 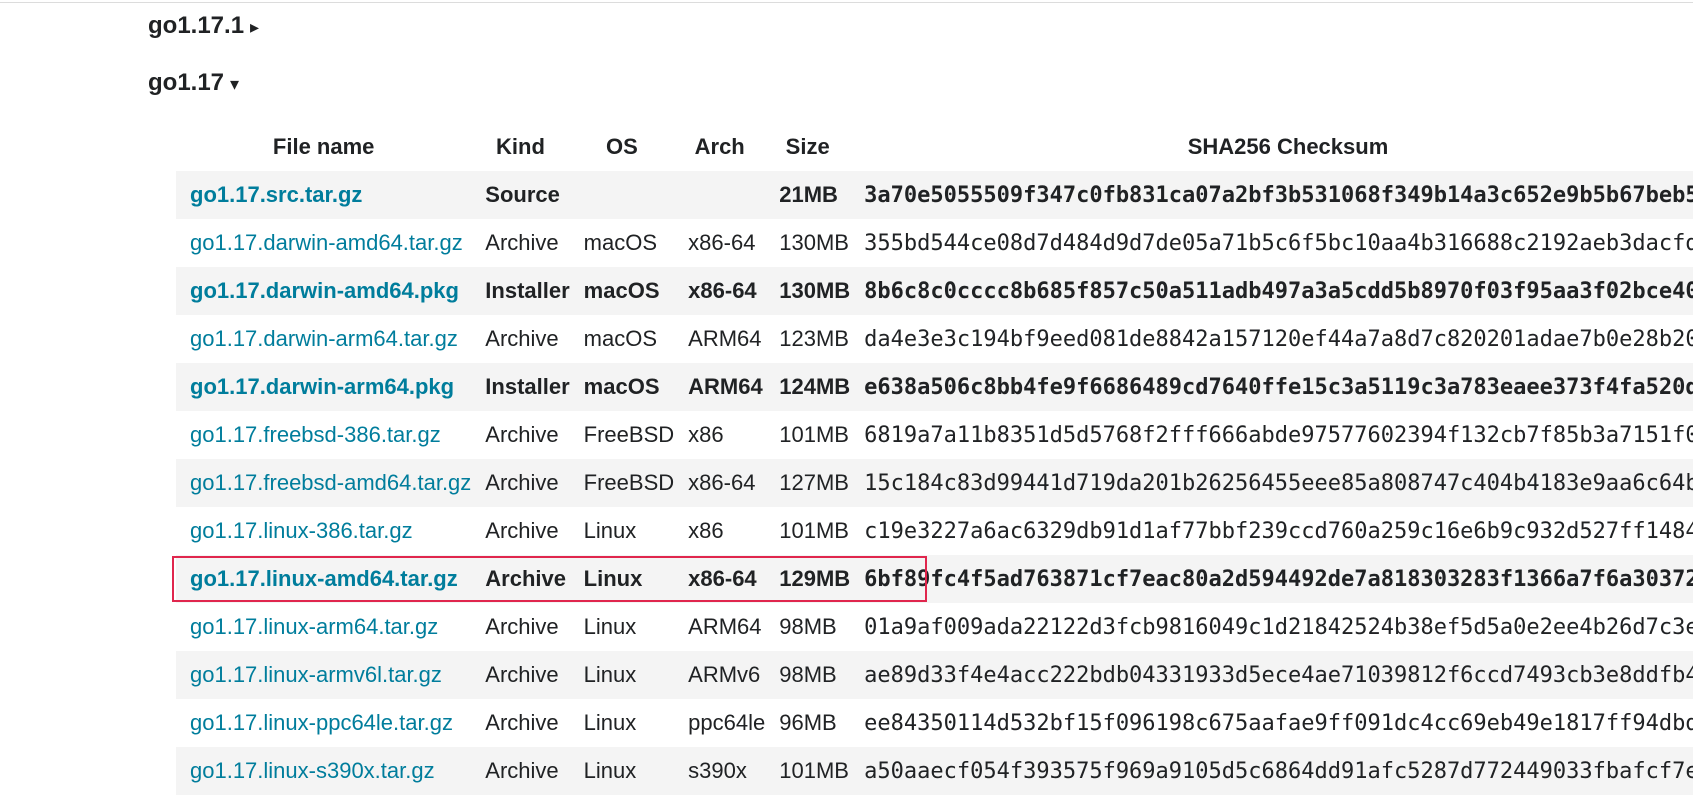 I want to click on cell-file-name: go1.17.linux-s390x.tar.gz, so click(x=324, y=771).